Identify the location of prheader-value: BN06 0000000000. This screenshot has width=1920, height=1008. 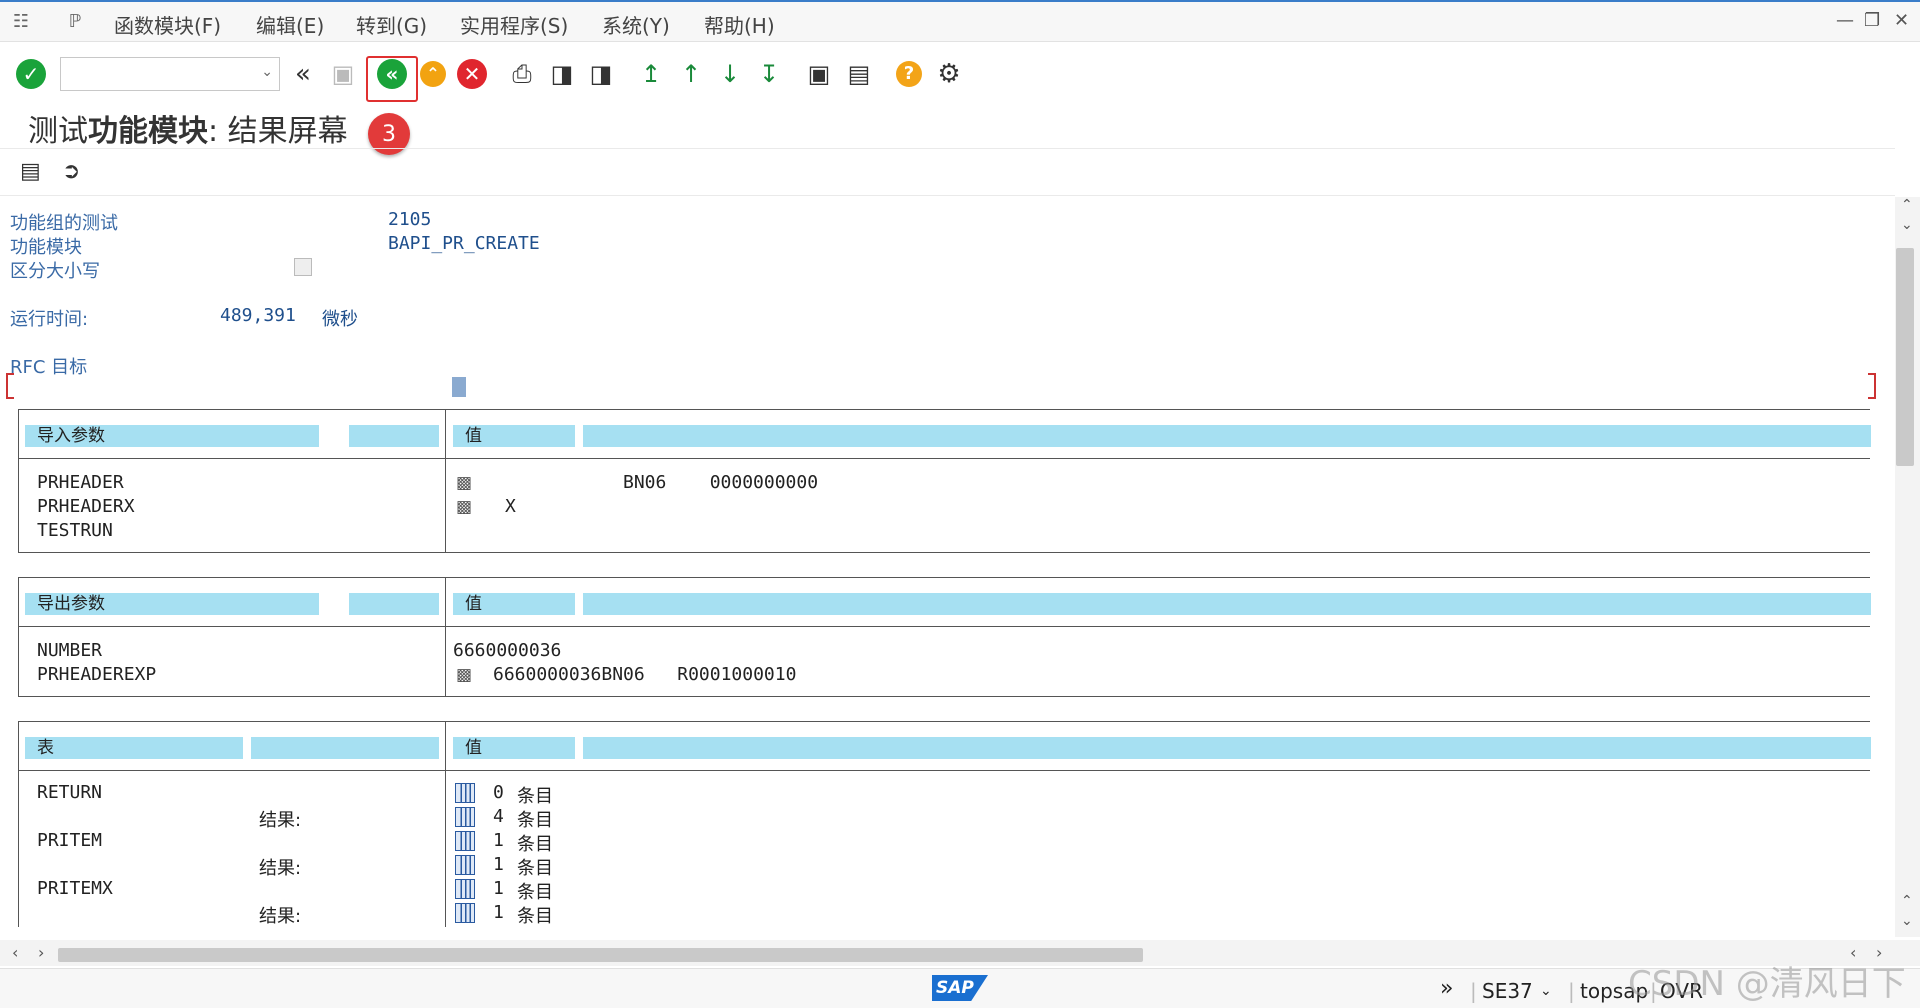
(721, 482).